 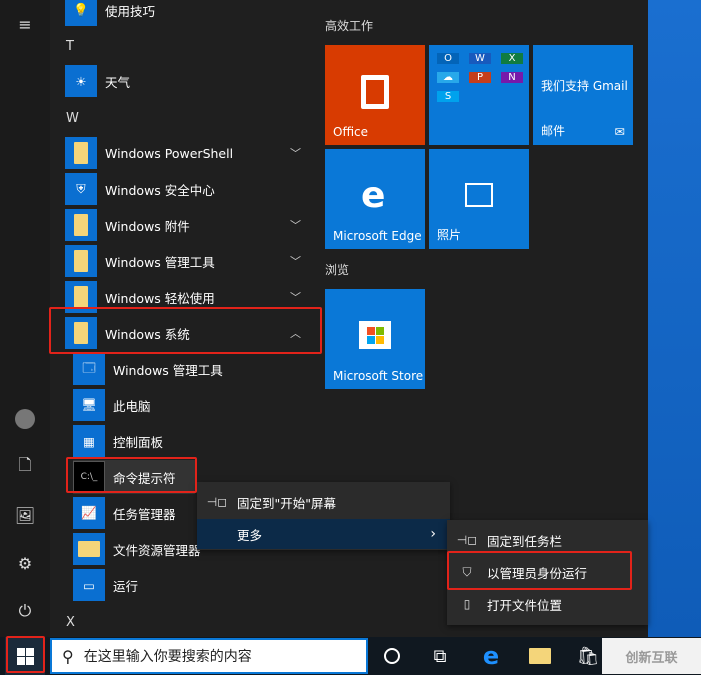 What do you see at coordinates (295, 333) in the screenshot?
I see `chevron-up-icon: ︿` at bounding box center [295, 333].